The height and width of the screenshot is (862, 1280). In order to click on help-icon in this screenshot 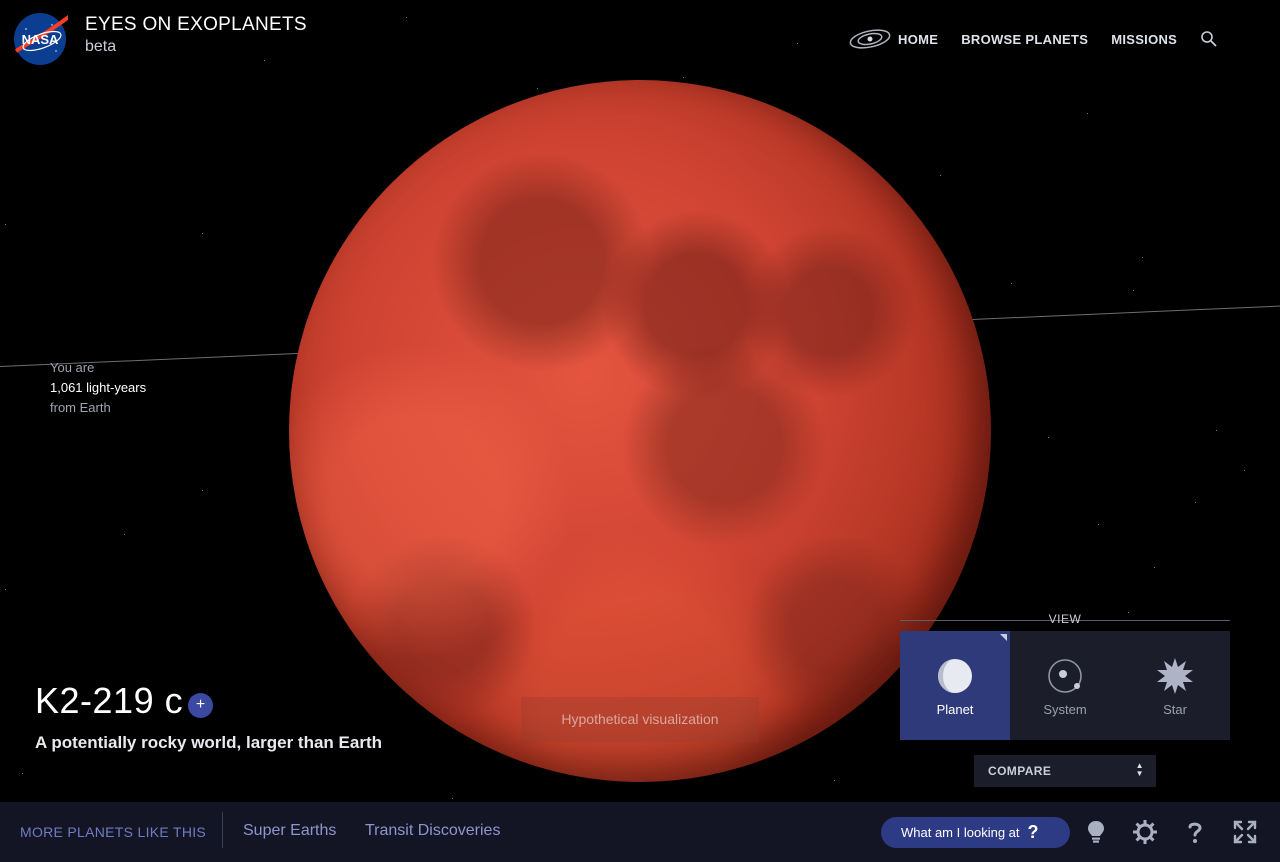, I will do `click(1195, 832)`.